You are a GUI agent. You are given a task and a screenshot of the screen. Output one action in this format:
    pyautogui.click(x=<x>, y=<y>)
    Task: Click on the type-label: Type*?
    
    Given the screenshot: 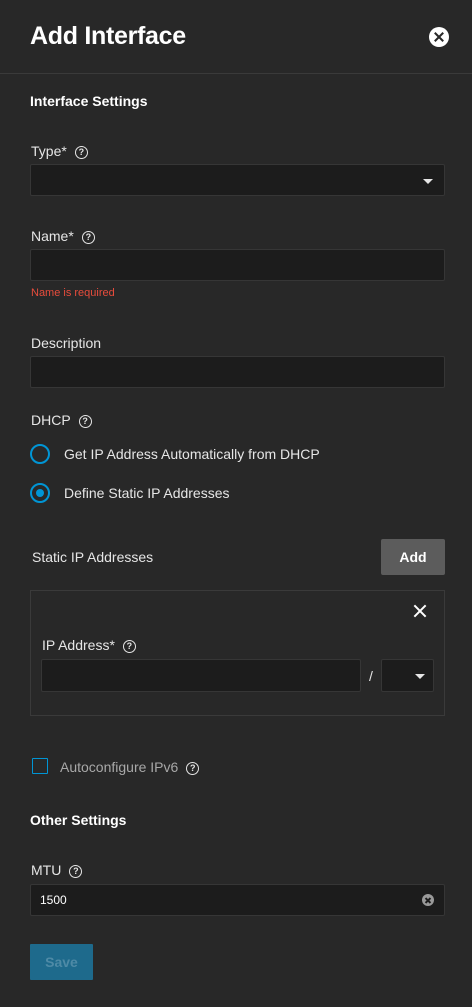 What is the action you would take?
    pyautogui.click(x=59, y=151)
    